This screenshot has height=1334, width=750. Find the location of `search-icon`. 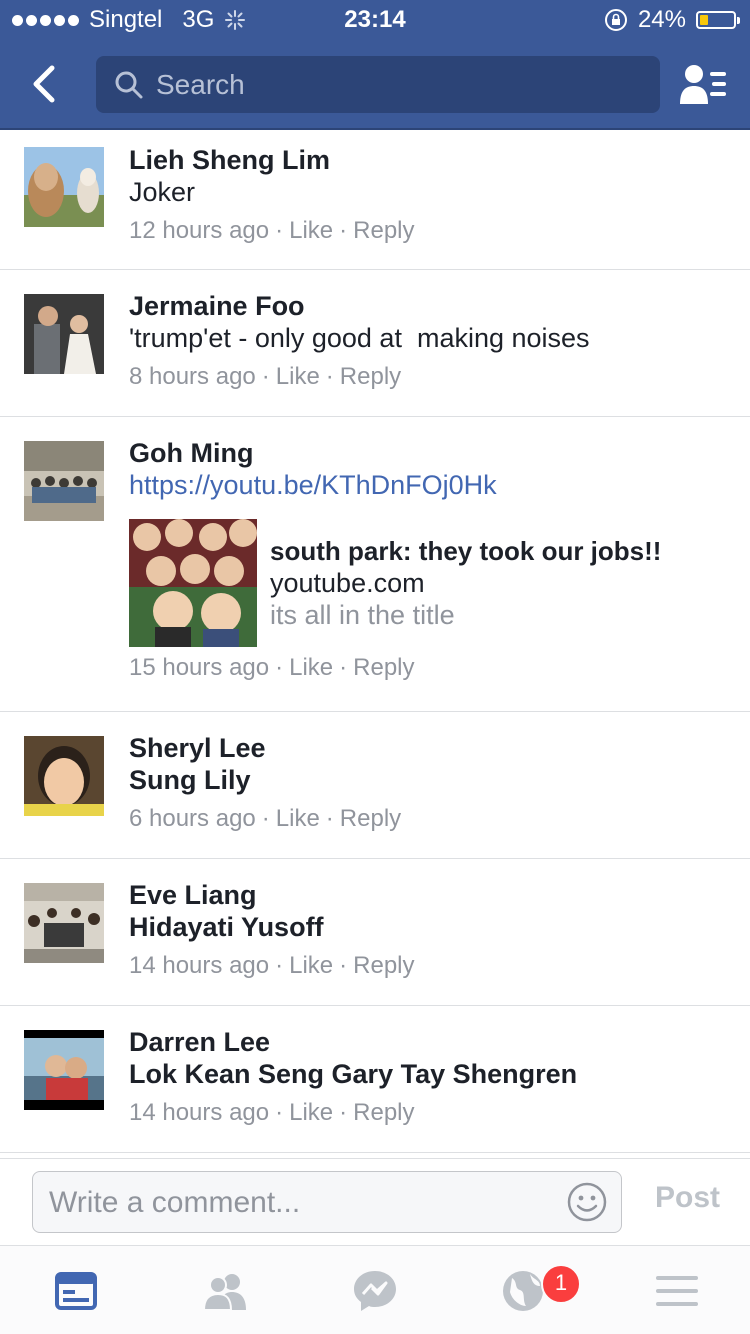

search-icon is located at coordinates (129, 84).